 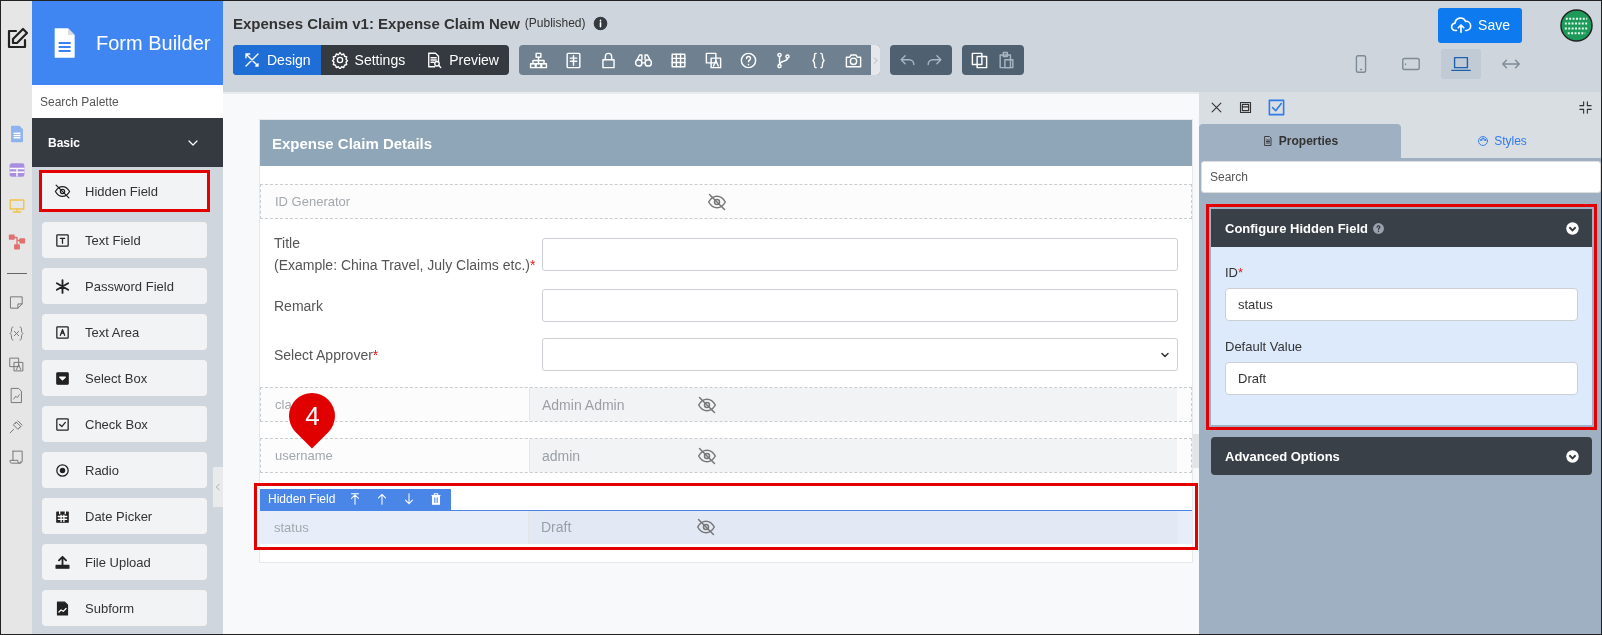 What do you see at coordinates (339, 60) in the screenshot?
I see `settings-icon` at bounding box center [339, 60].